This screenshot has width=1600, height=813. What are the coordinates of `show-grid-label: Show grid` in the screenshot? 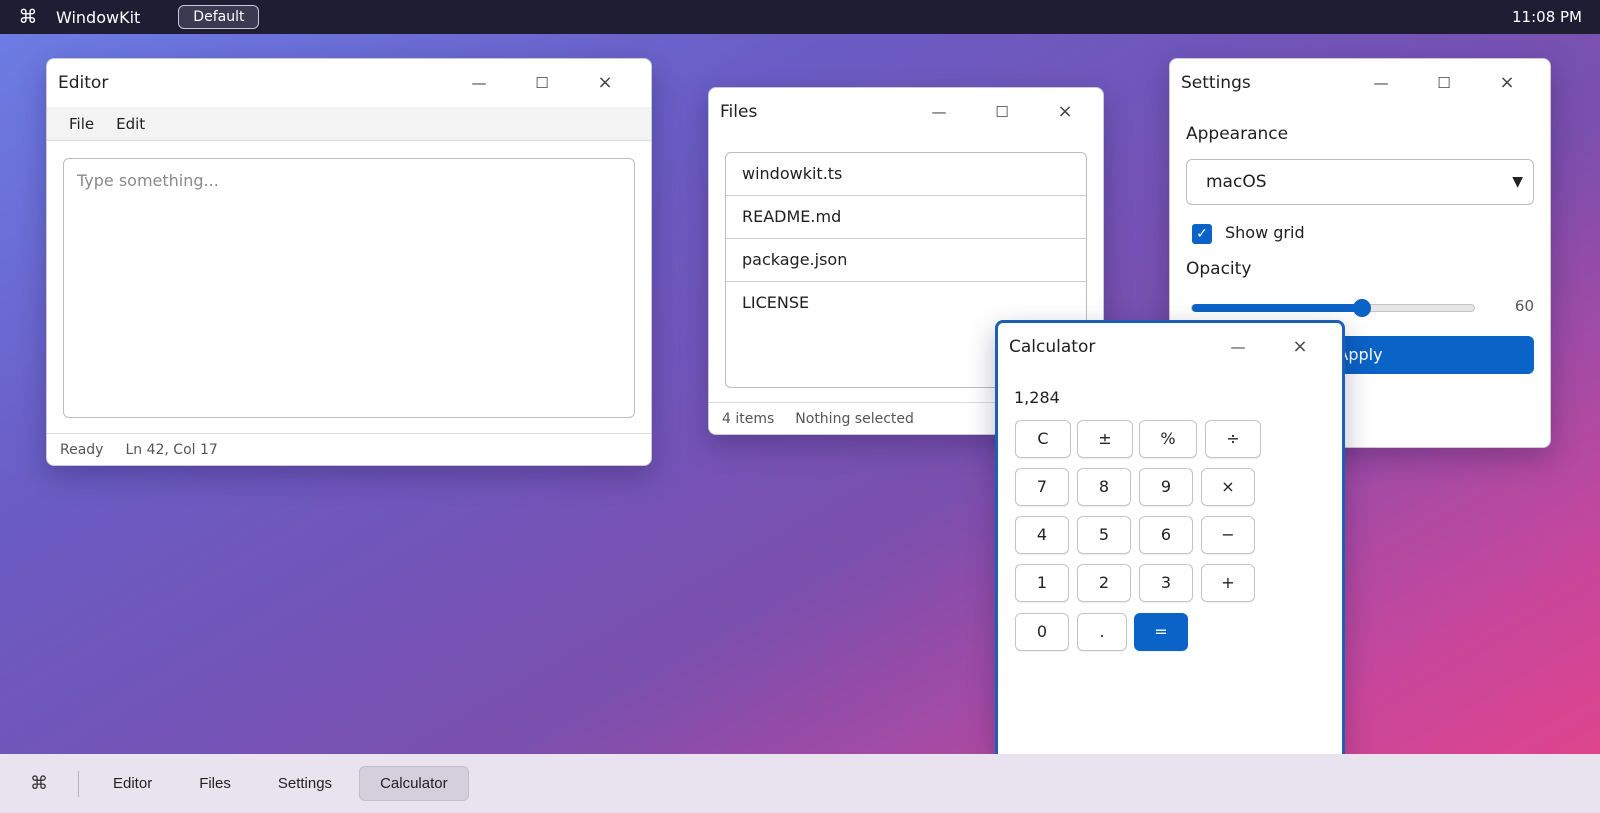 It's located at (1265, 232).